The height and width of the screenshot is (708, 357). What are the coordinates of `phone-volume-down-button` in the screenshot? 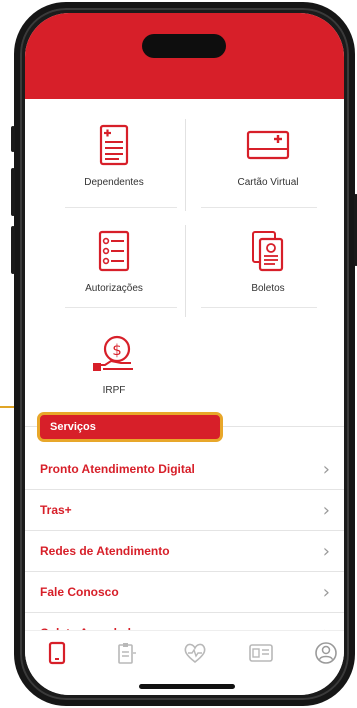 It's located at (13, 250).